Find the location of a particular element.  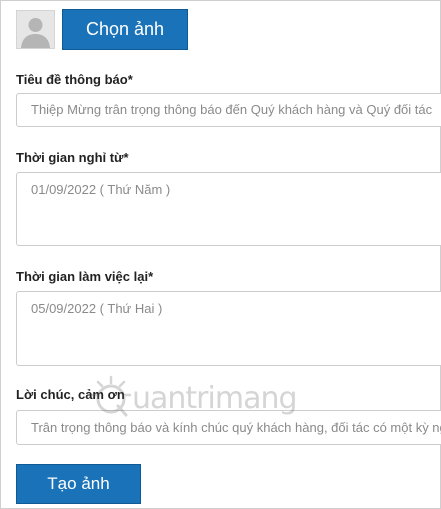

wishes-label: Lời chúc, cảm ơn is located at coordinates (70, 394).